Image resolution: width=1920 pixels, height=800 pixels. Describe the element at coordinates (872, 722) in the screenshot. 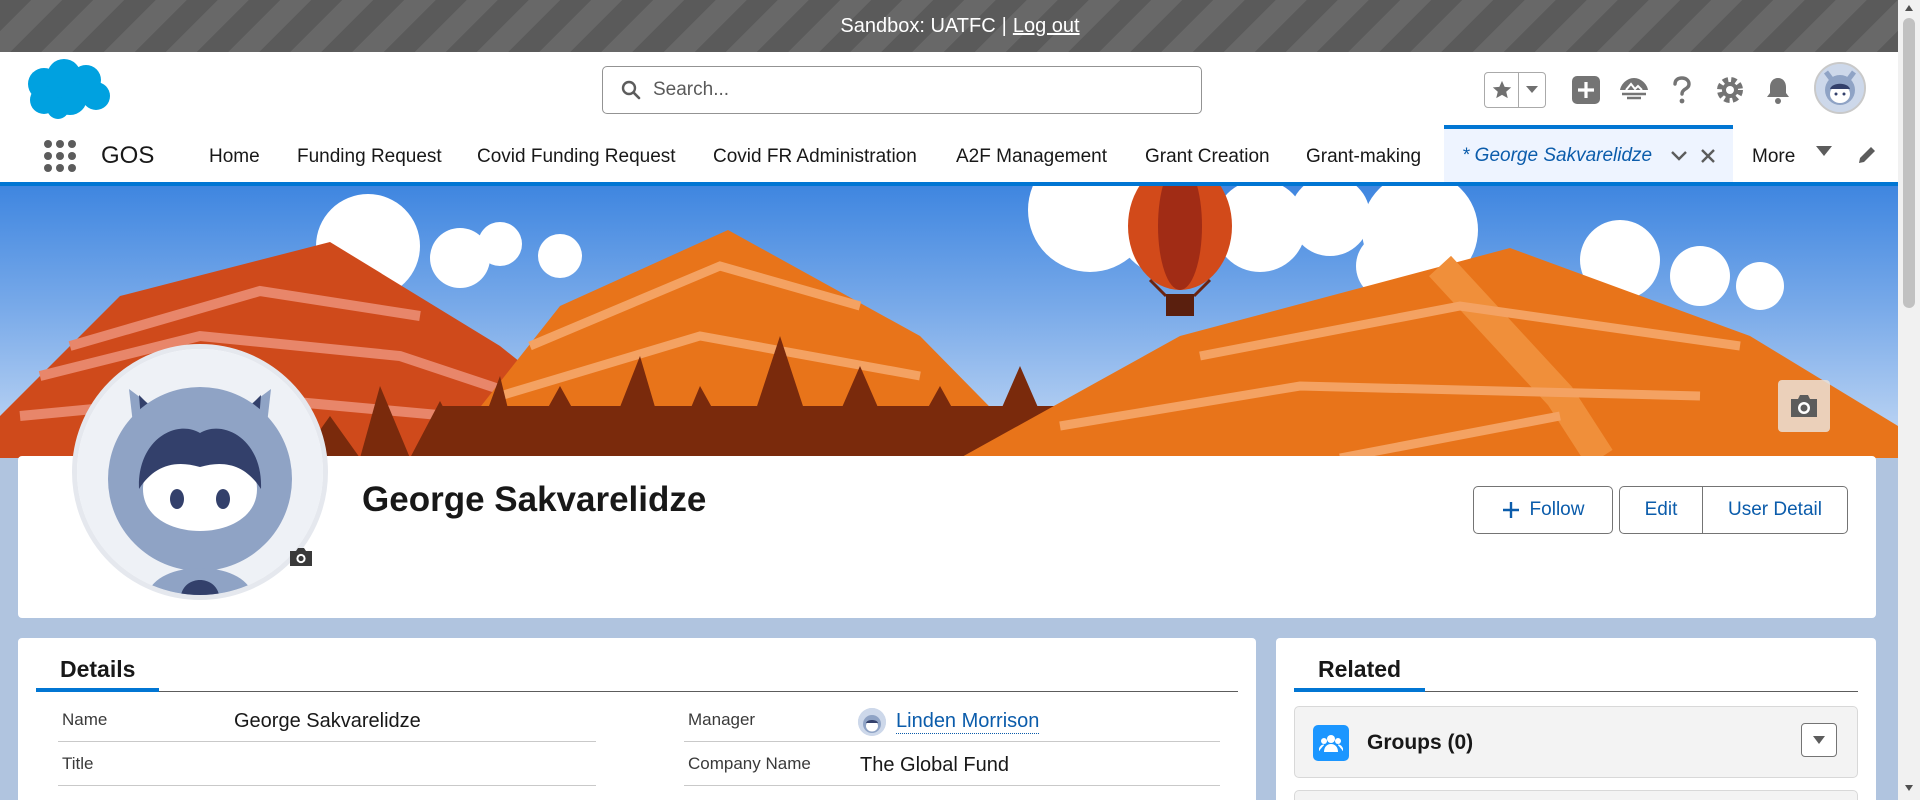

I see `manager-avatar` at that location.